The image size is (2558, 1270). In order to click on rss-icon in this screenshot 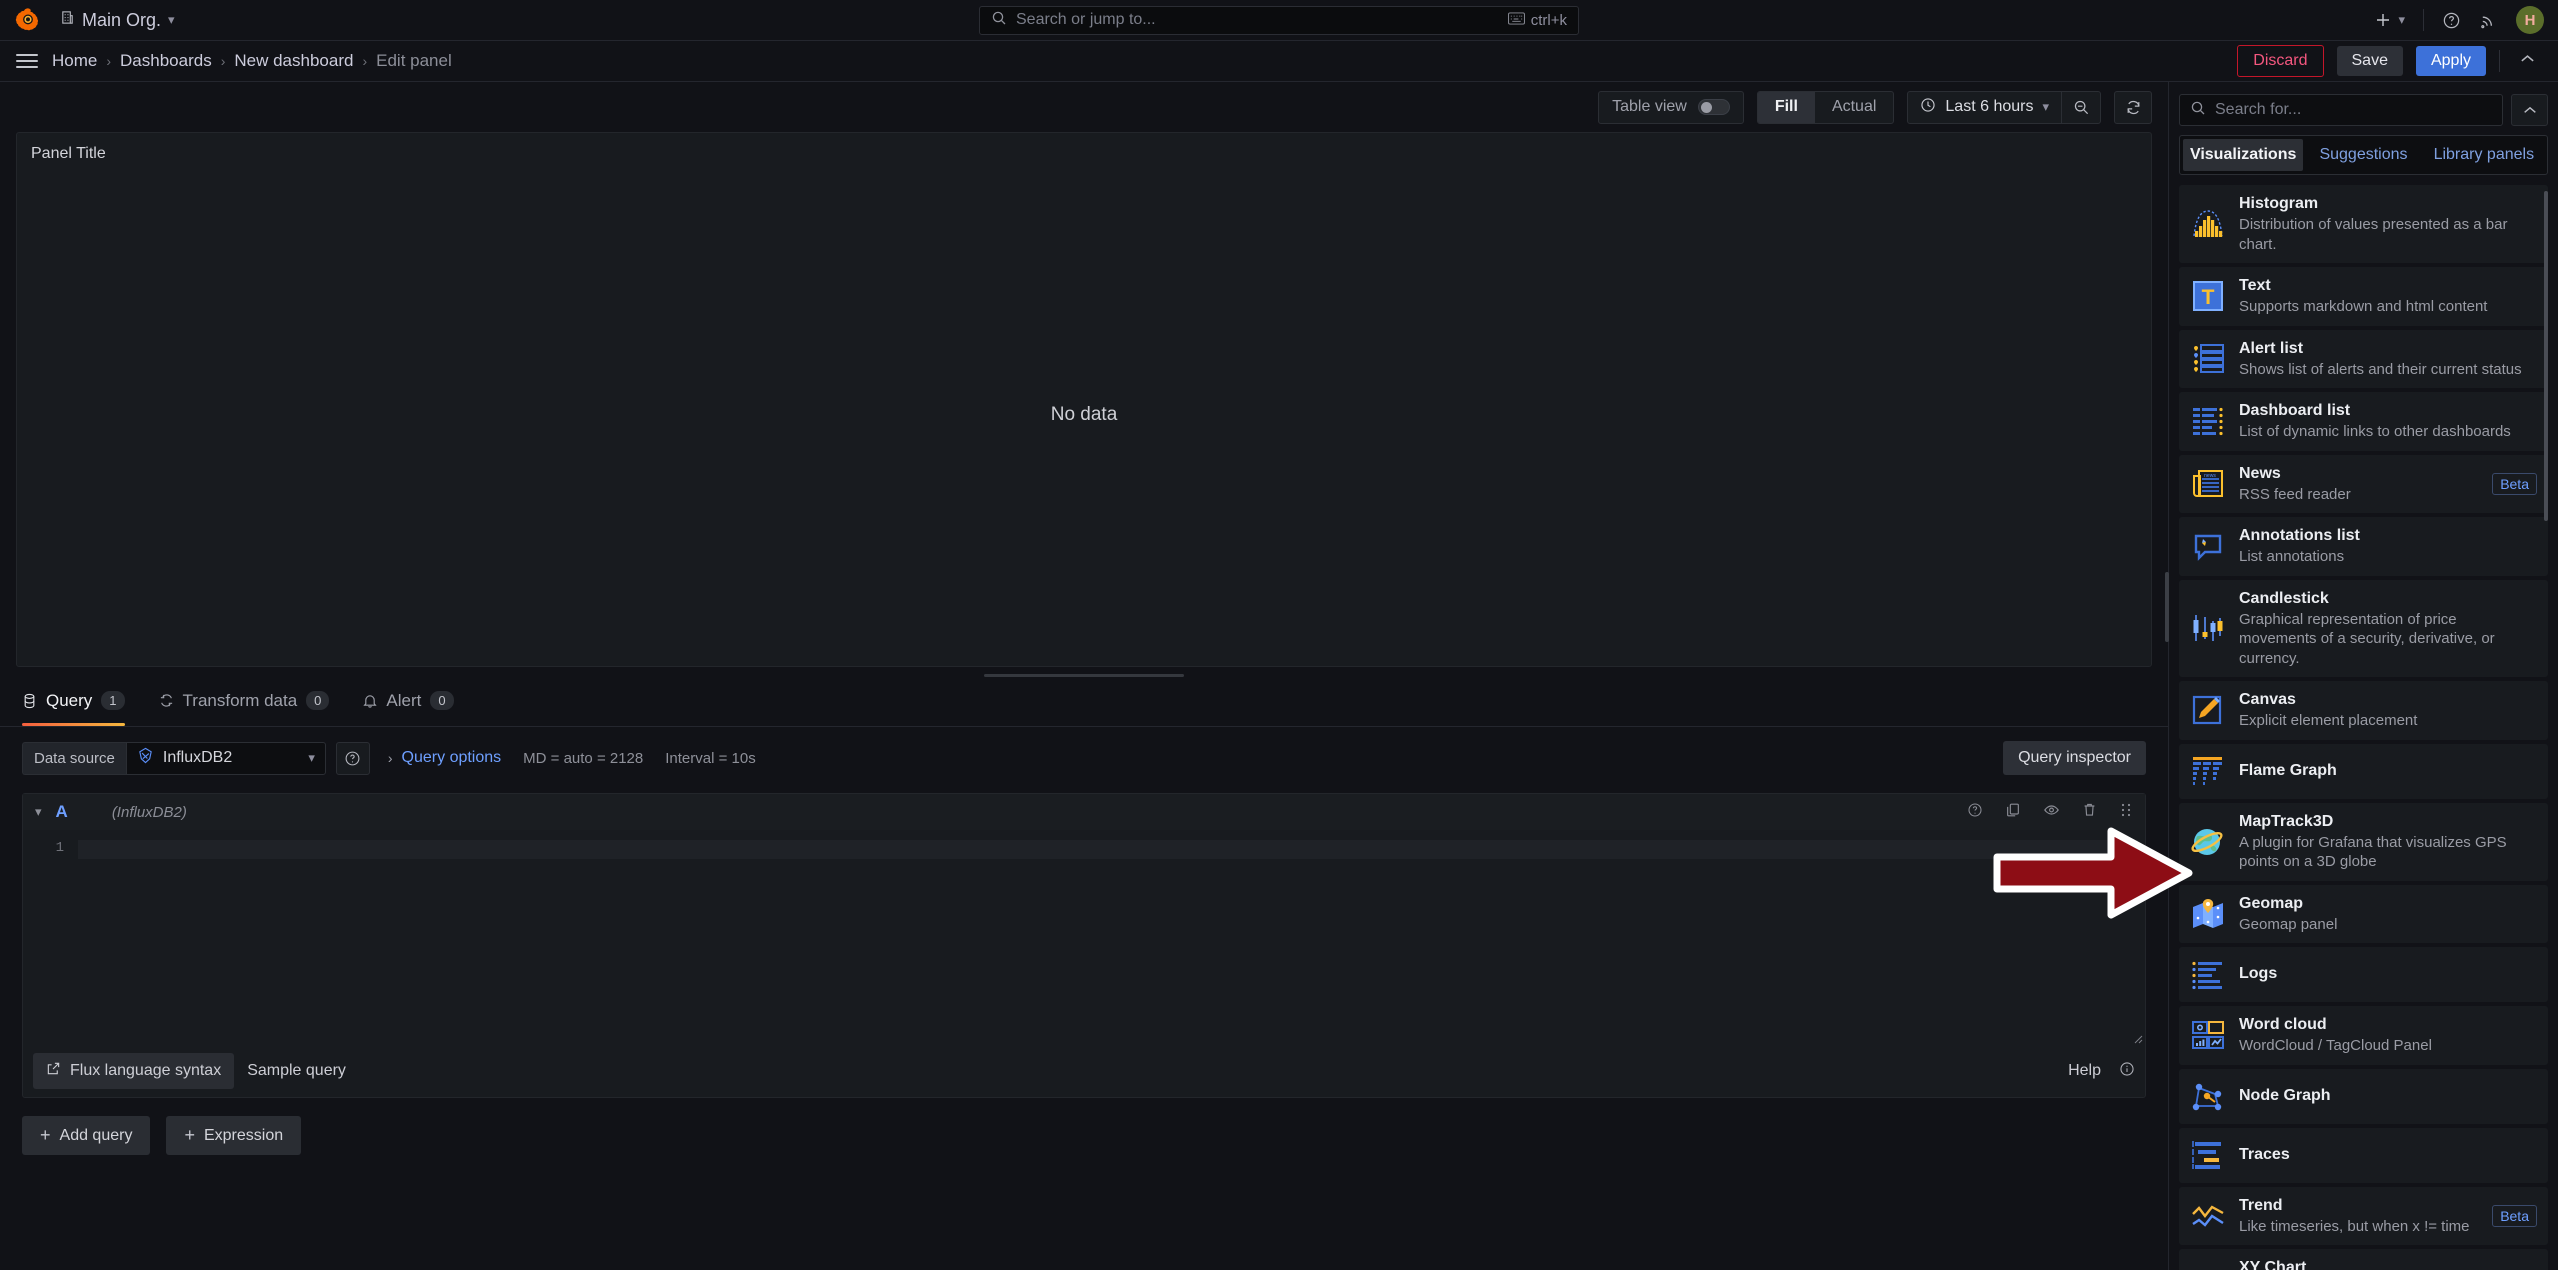, I will do `click(2488, 20)`.